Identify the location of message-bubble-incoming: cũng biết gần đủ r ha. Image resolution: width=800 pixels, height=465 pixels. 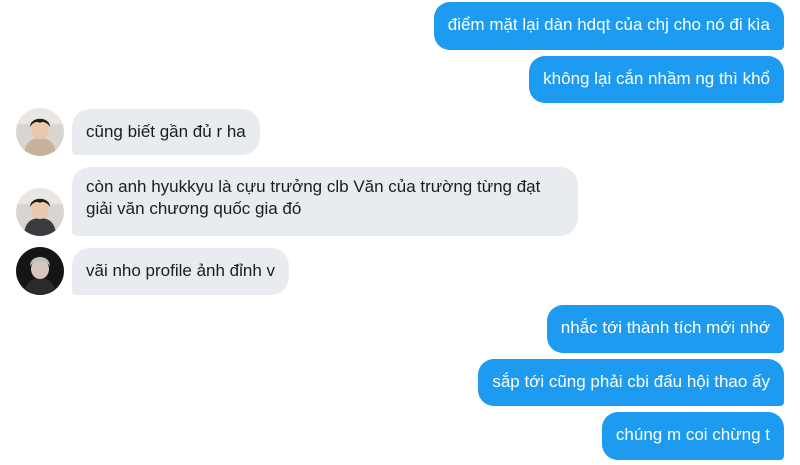
(166, 132).